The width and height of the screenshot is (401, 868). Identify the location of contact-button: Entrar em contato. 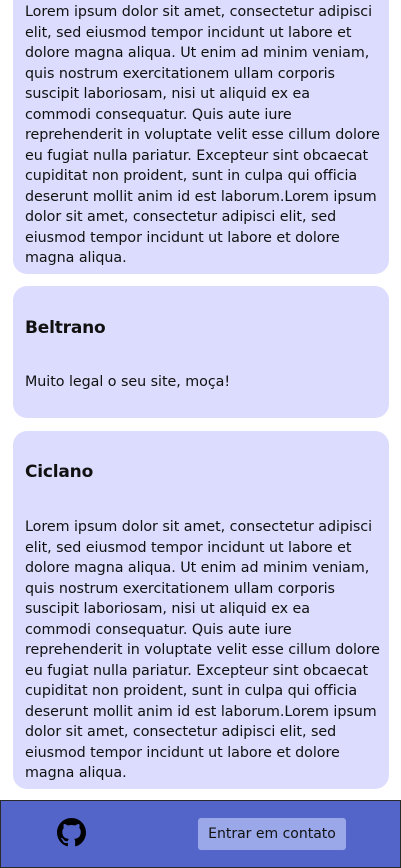
(272, 834).